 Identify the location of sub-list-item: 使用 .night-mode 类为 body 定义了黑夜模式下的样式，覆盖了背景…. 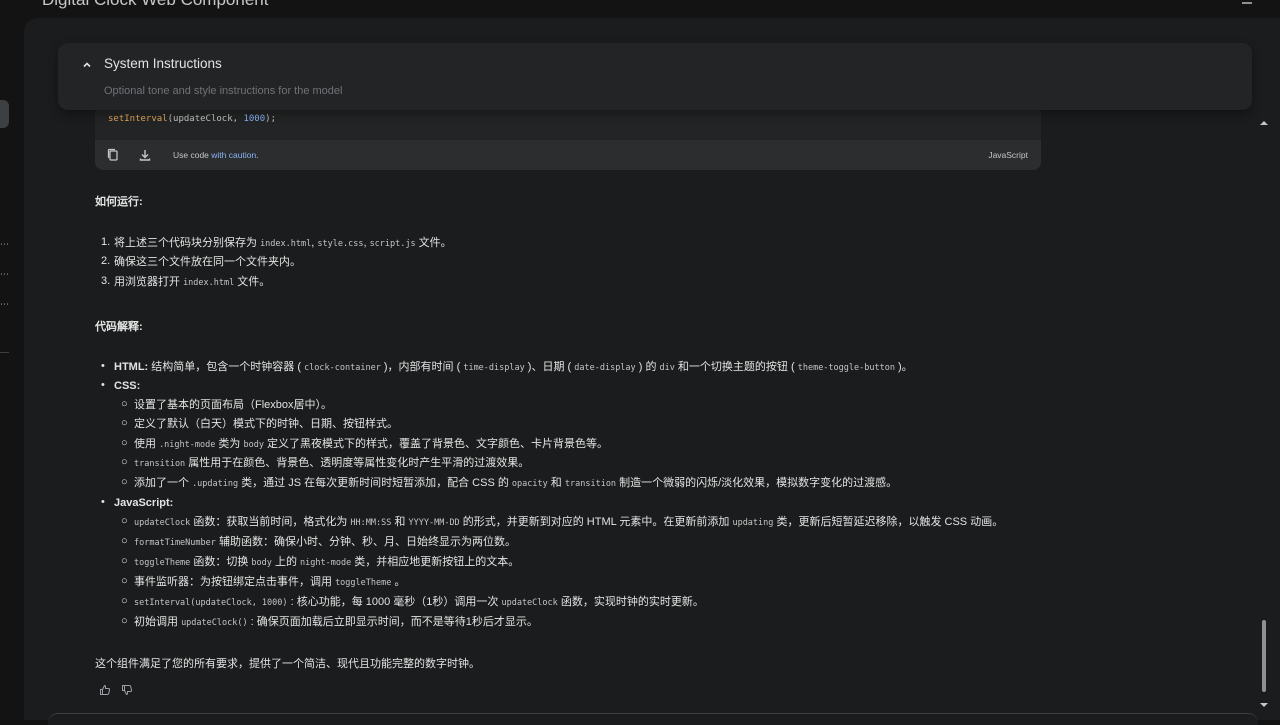
(371, 444).